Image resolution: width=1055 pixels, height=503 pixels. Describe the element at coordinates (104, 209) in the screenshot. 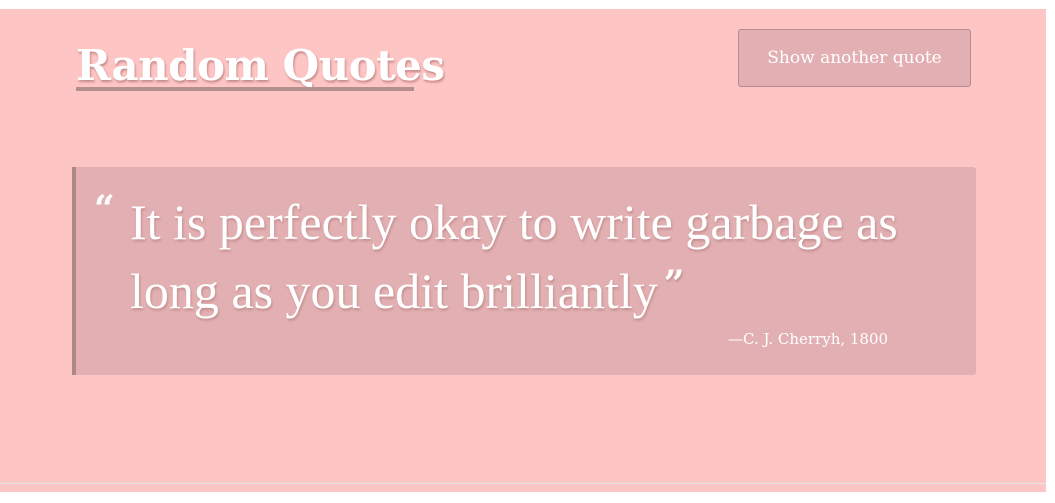

I see `open-quote-icon: “` at that location.